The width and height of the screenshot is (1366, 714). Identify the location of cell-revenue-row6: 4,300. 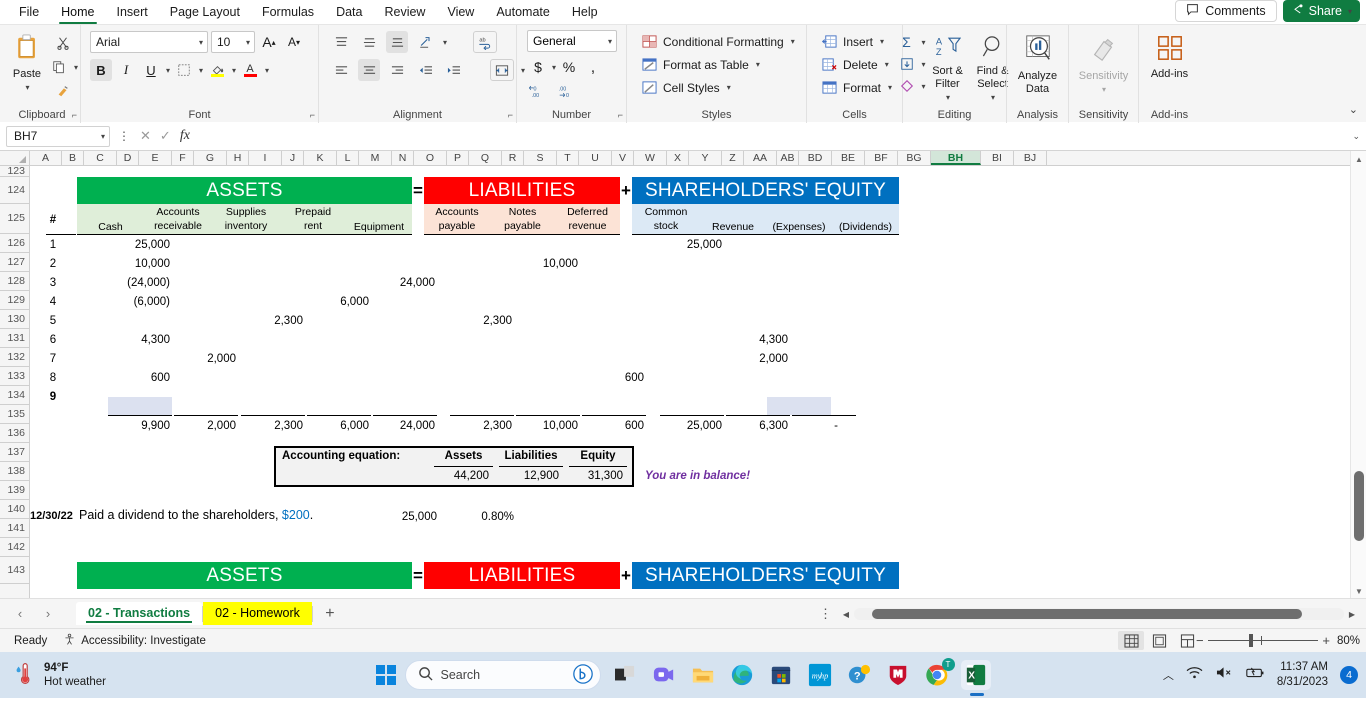
(758, 340).